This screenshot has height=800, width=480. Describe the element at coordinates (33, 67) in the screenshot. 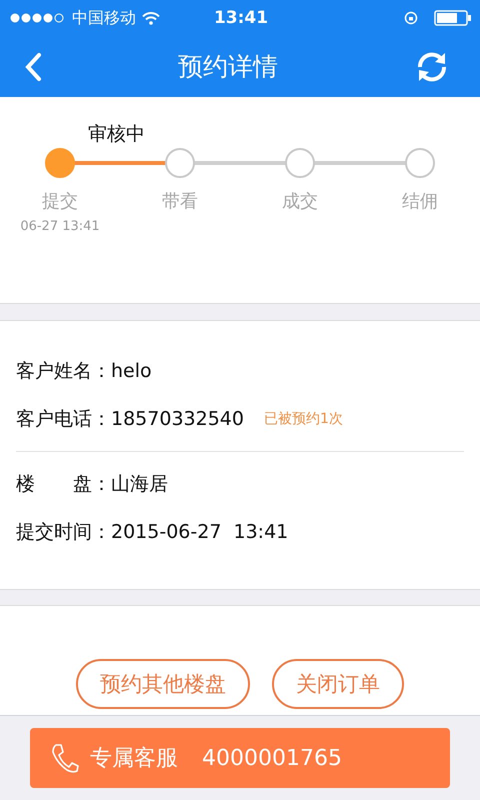

I see `back-icon` at that location.